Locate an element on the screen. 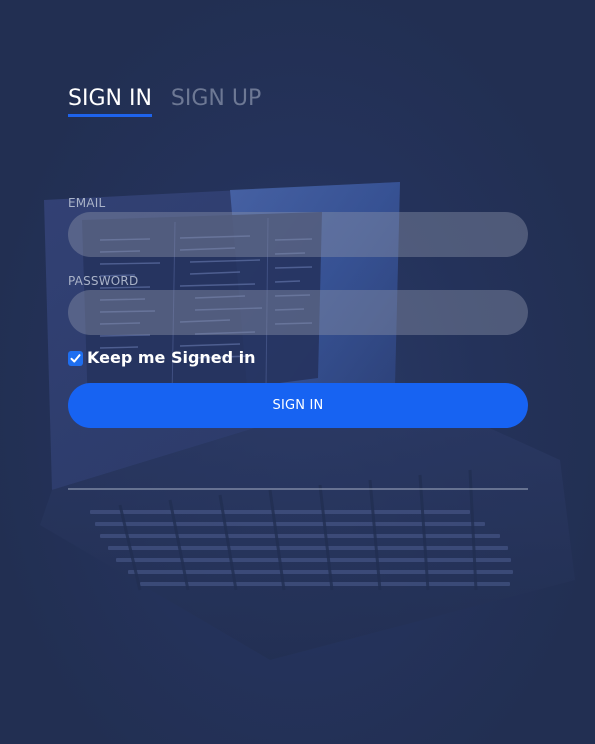 Image resolution: width=595 pixels, height=744 pixels. tab-sign-in: SIGN IN is located at coordinates (110, 100).